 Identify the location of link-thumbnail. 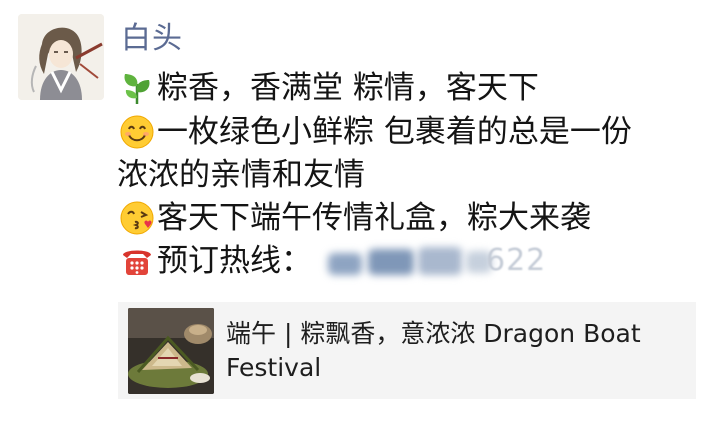
(171, 350).